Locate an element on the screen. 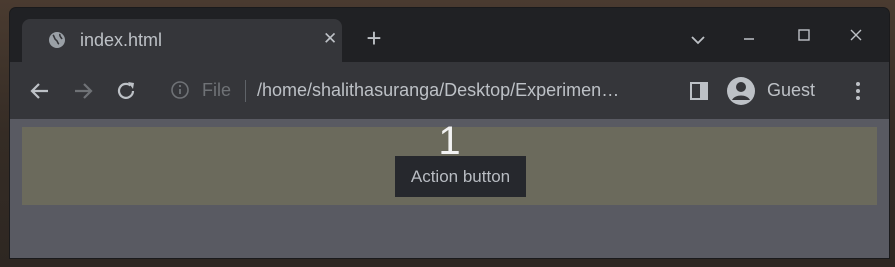 This screenshot has width=895, height=267. side-panel-icon is located at coordinates (699, 91).